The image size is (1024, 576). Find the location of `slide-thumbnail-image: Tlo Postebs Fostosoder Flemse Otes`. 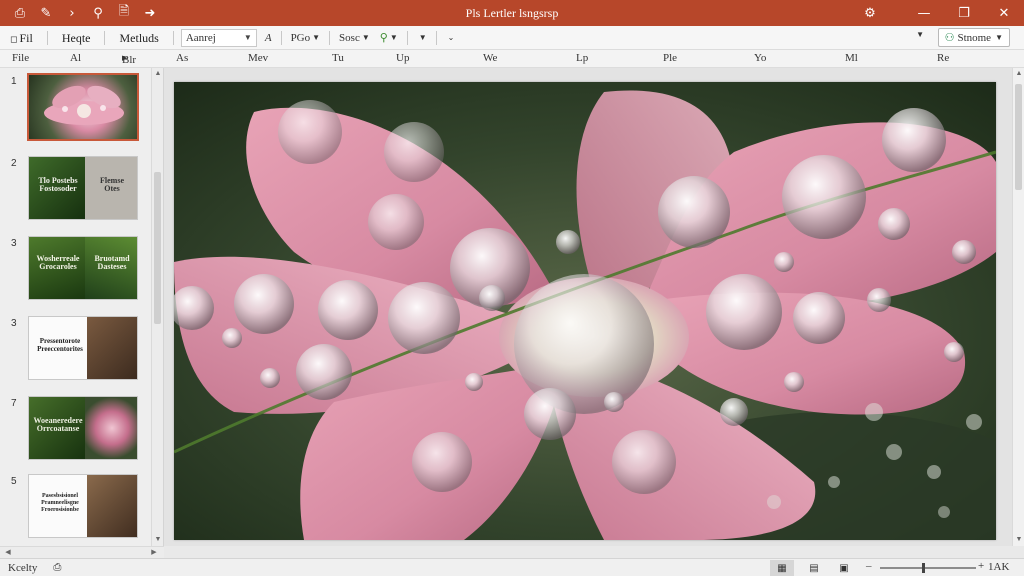

slide-thumbnail-image: Tlo Postebs Fostosoder Flemse Otes is located at coordinates (83, 188).